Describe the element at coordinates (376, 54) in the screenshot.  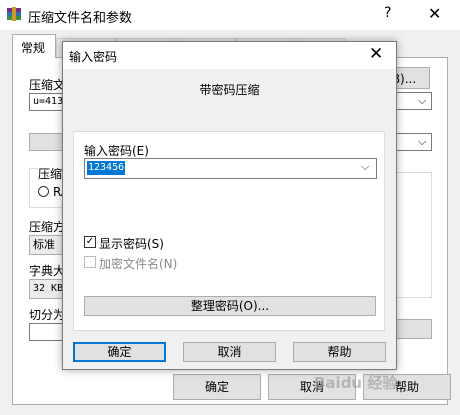
I see `dialog-close-icon: ✕` at that location.